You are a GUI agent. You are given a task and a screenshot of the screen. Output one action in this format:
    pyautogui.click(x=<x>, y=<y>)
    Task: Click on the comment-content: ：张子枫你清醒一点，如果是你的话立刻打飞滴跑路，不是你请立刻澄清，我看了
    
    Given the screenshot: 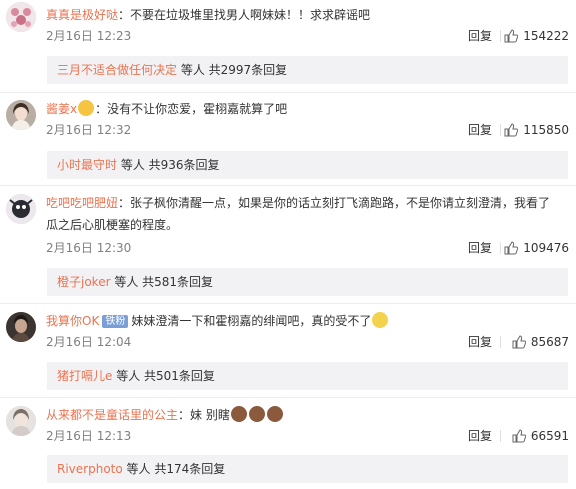 What is the action you would take?
    pyautogui.click(x=334, y=203)
    